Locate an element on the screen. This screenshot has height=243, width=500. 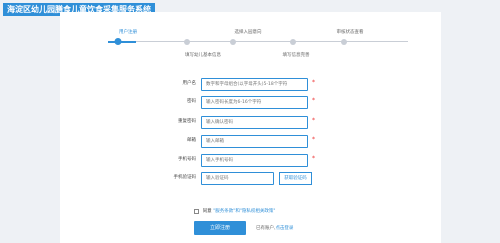
step-dot-register is located at coordinates (118, 41).